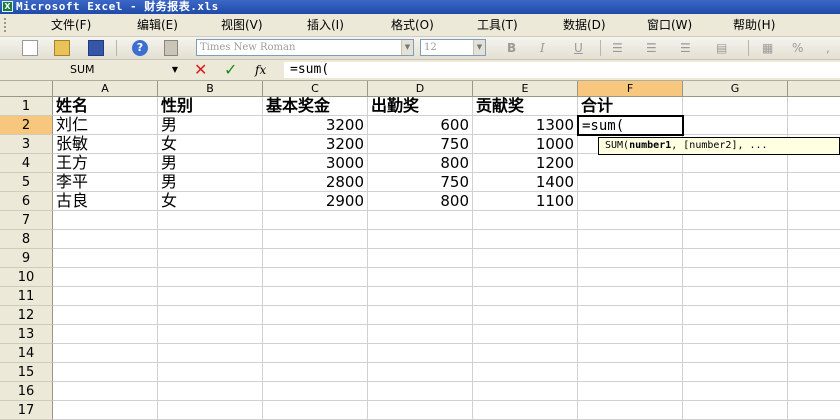 The width and height of the screenshot is (840, 420). I want to click on cell-b14, so click(210, 353).